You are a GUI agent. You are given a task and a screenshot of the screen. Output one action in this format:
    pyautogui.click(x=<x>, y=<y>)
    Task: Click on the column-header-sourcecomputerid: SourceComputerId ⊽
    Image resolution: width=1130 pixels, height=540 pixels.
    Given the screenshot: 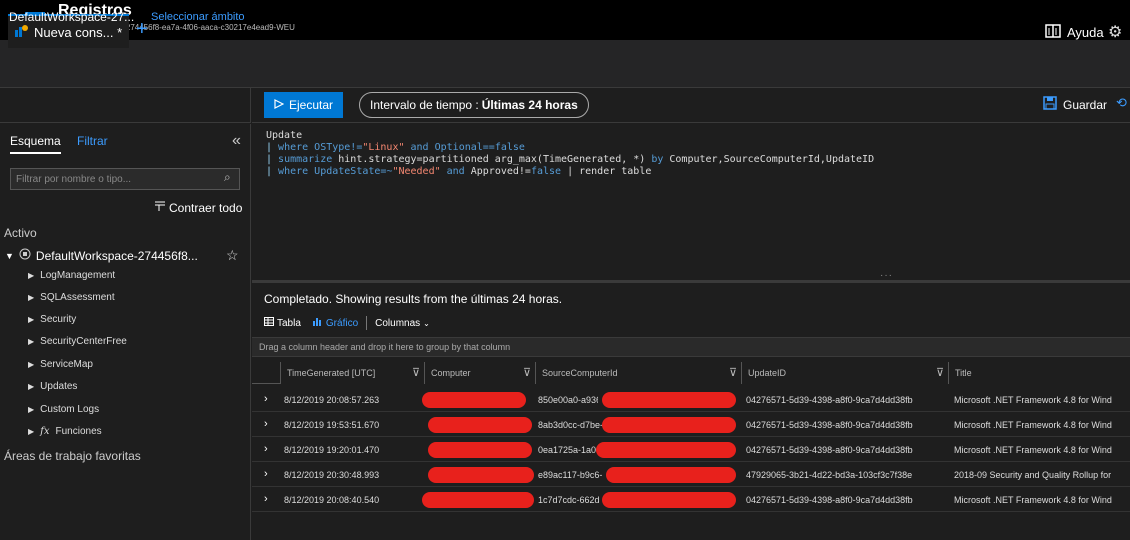 What is the action you would take?
    pyautogui.click(x=638, y=373)
    